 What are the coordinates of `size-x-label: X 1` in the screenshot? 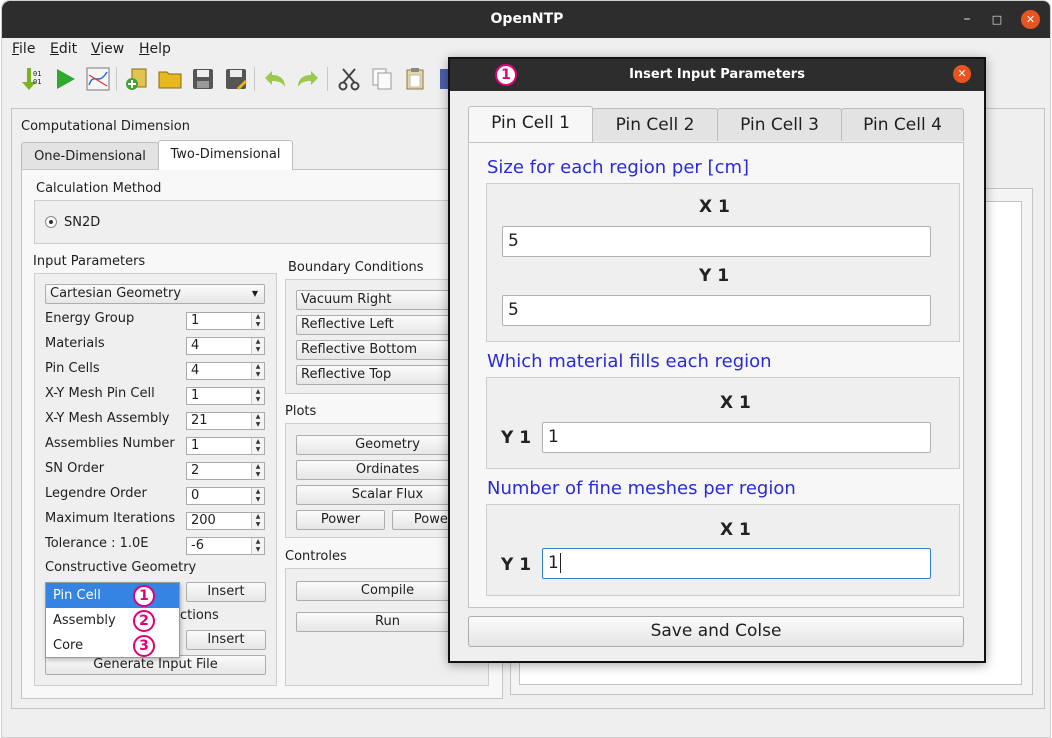 It's located at (714, 207).